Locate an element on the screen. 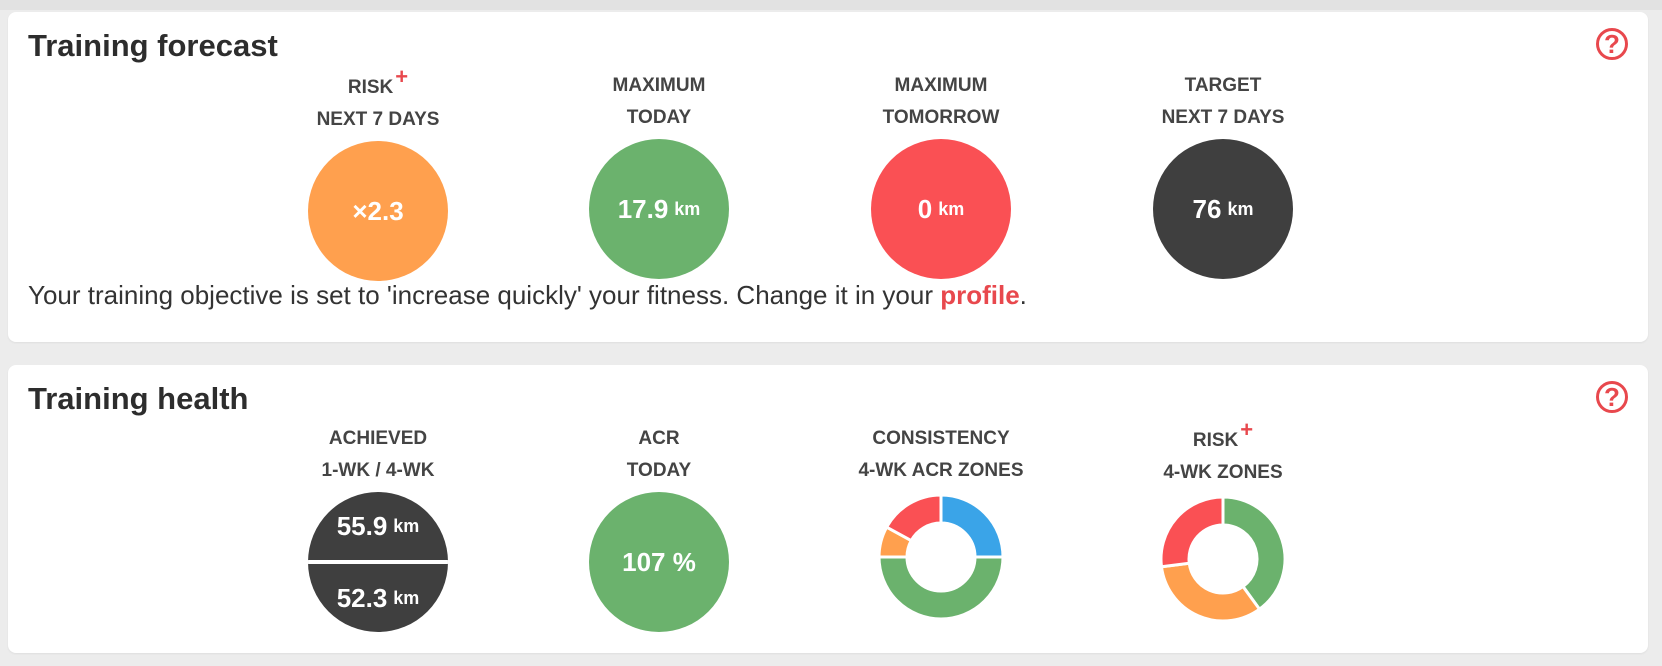 The height and width of the screenshot is (666, 1662). forecast-help-icon: ? is located at coordinates (1612, 44).